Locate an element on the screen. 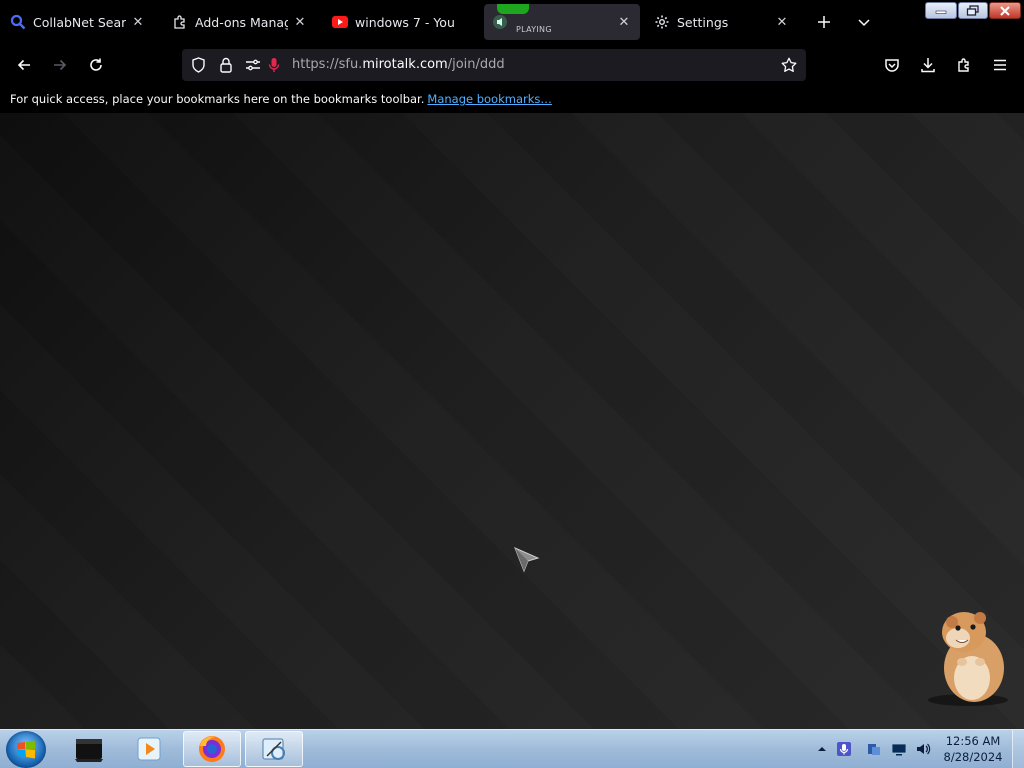 This screenshot has height=768, width=1024. taskbar: 12:56 AM 8/28/2024 is located at coordinates (512, 748).